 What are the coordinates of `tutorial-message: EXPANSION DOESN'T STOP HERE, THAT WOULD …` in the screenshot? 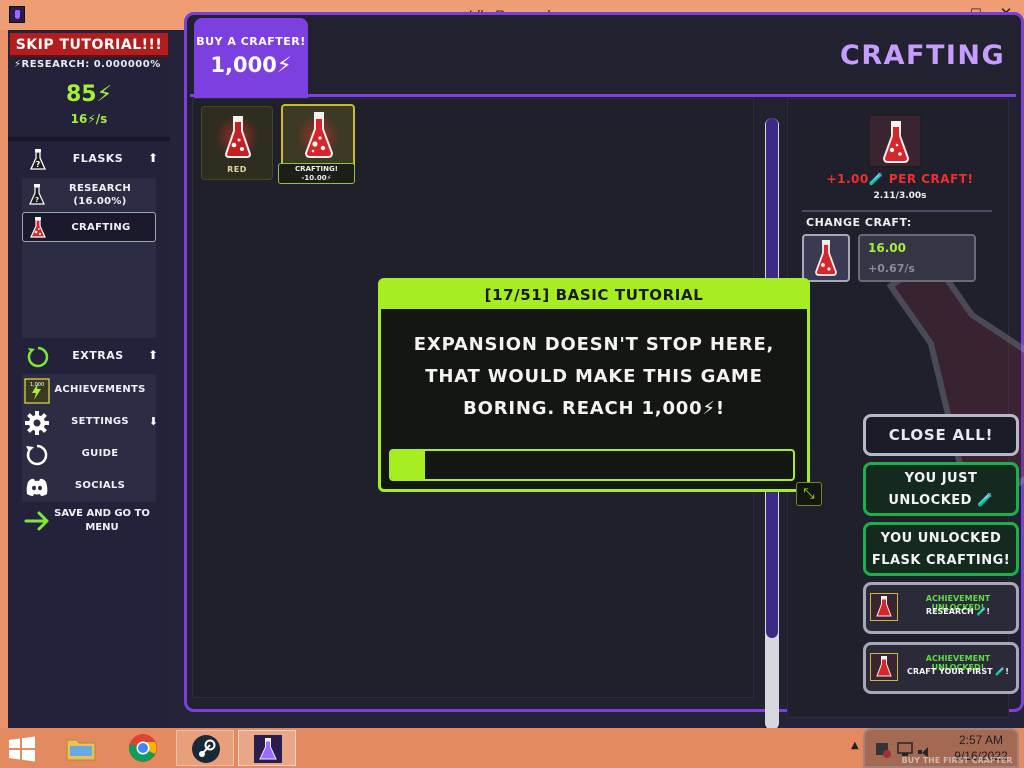 It's located at (594, 376).